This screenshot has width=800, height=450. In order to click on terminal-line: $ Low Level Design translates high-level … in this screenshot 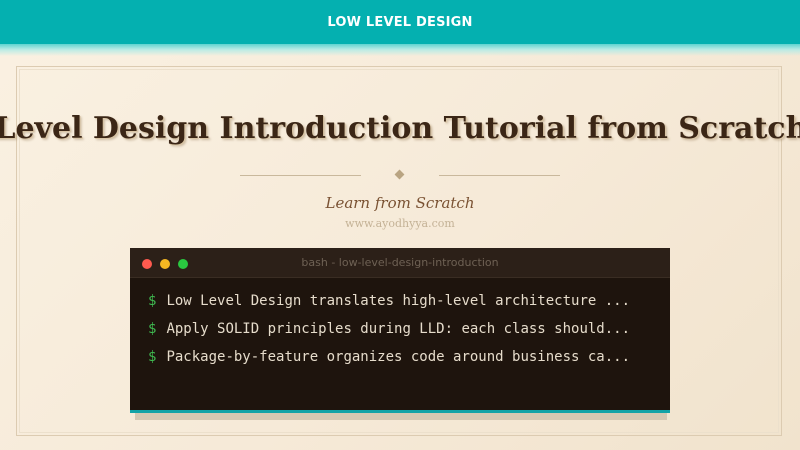, I will do `click(403, 301)`.